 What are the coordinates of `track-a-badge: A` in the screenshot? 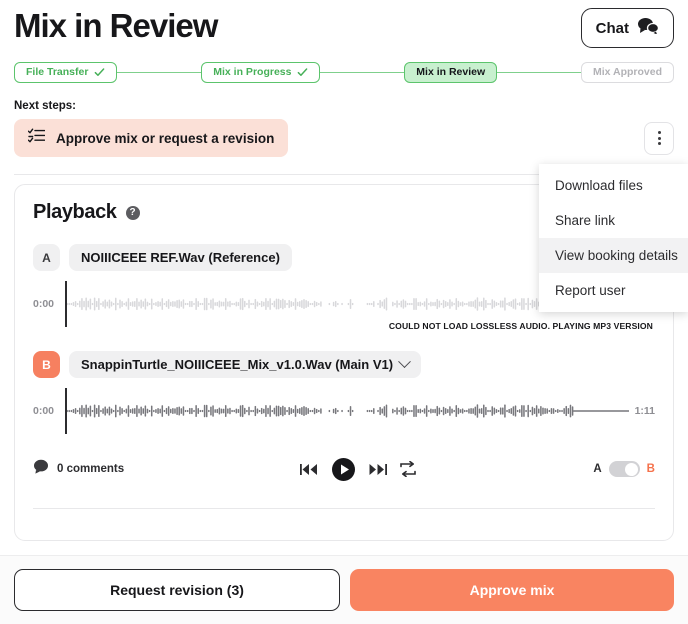 It's located at (46, 257).